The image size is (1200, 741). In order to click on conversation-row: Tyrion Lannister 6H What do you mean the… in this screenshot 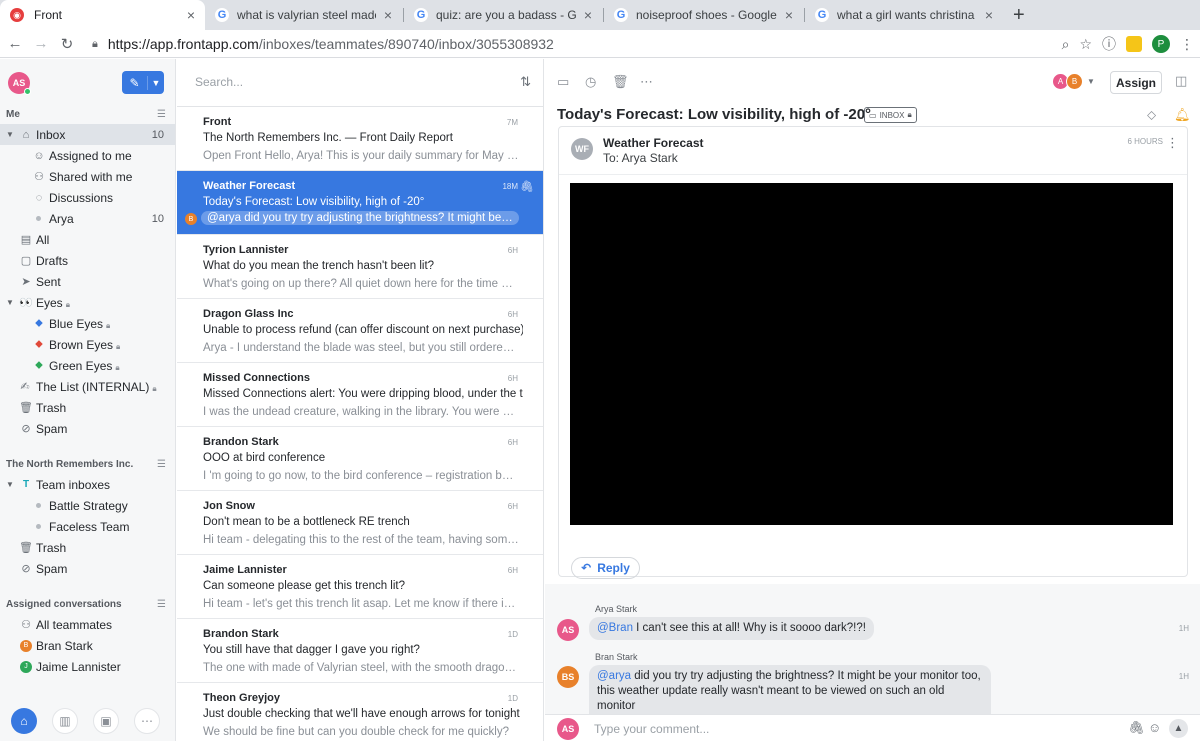, I will do `click(360, 267)`.